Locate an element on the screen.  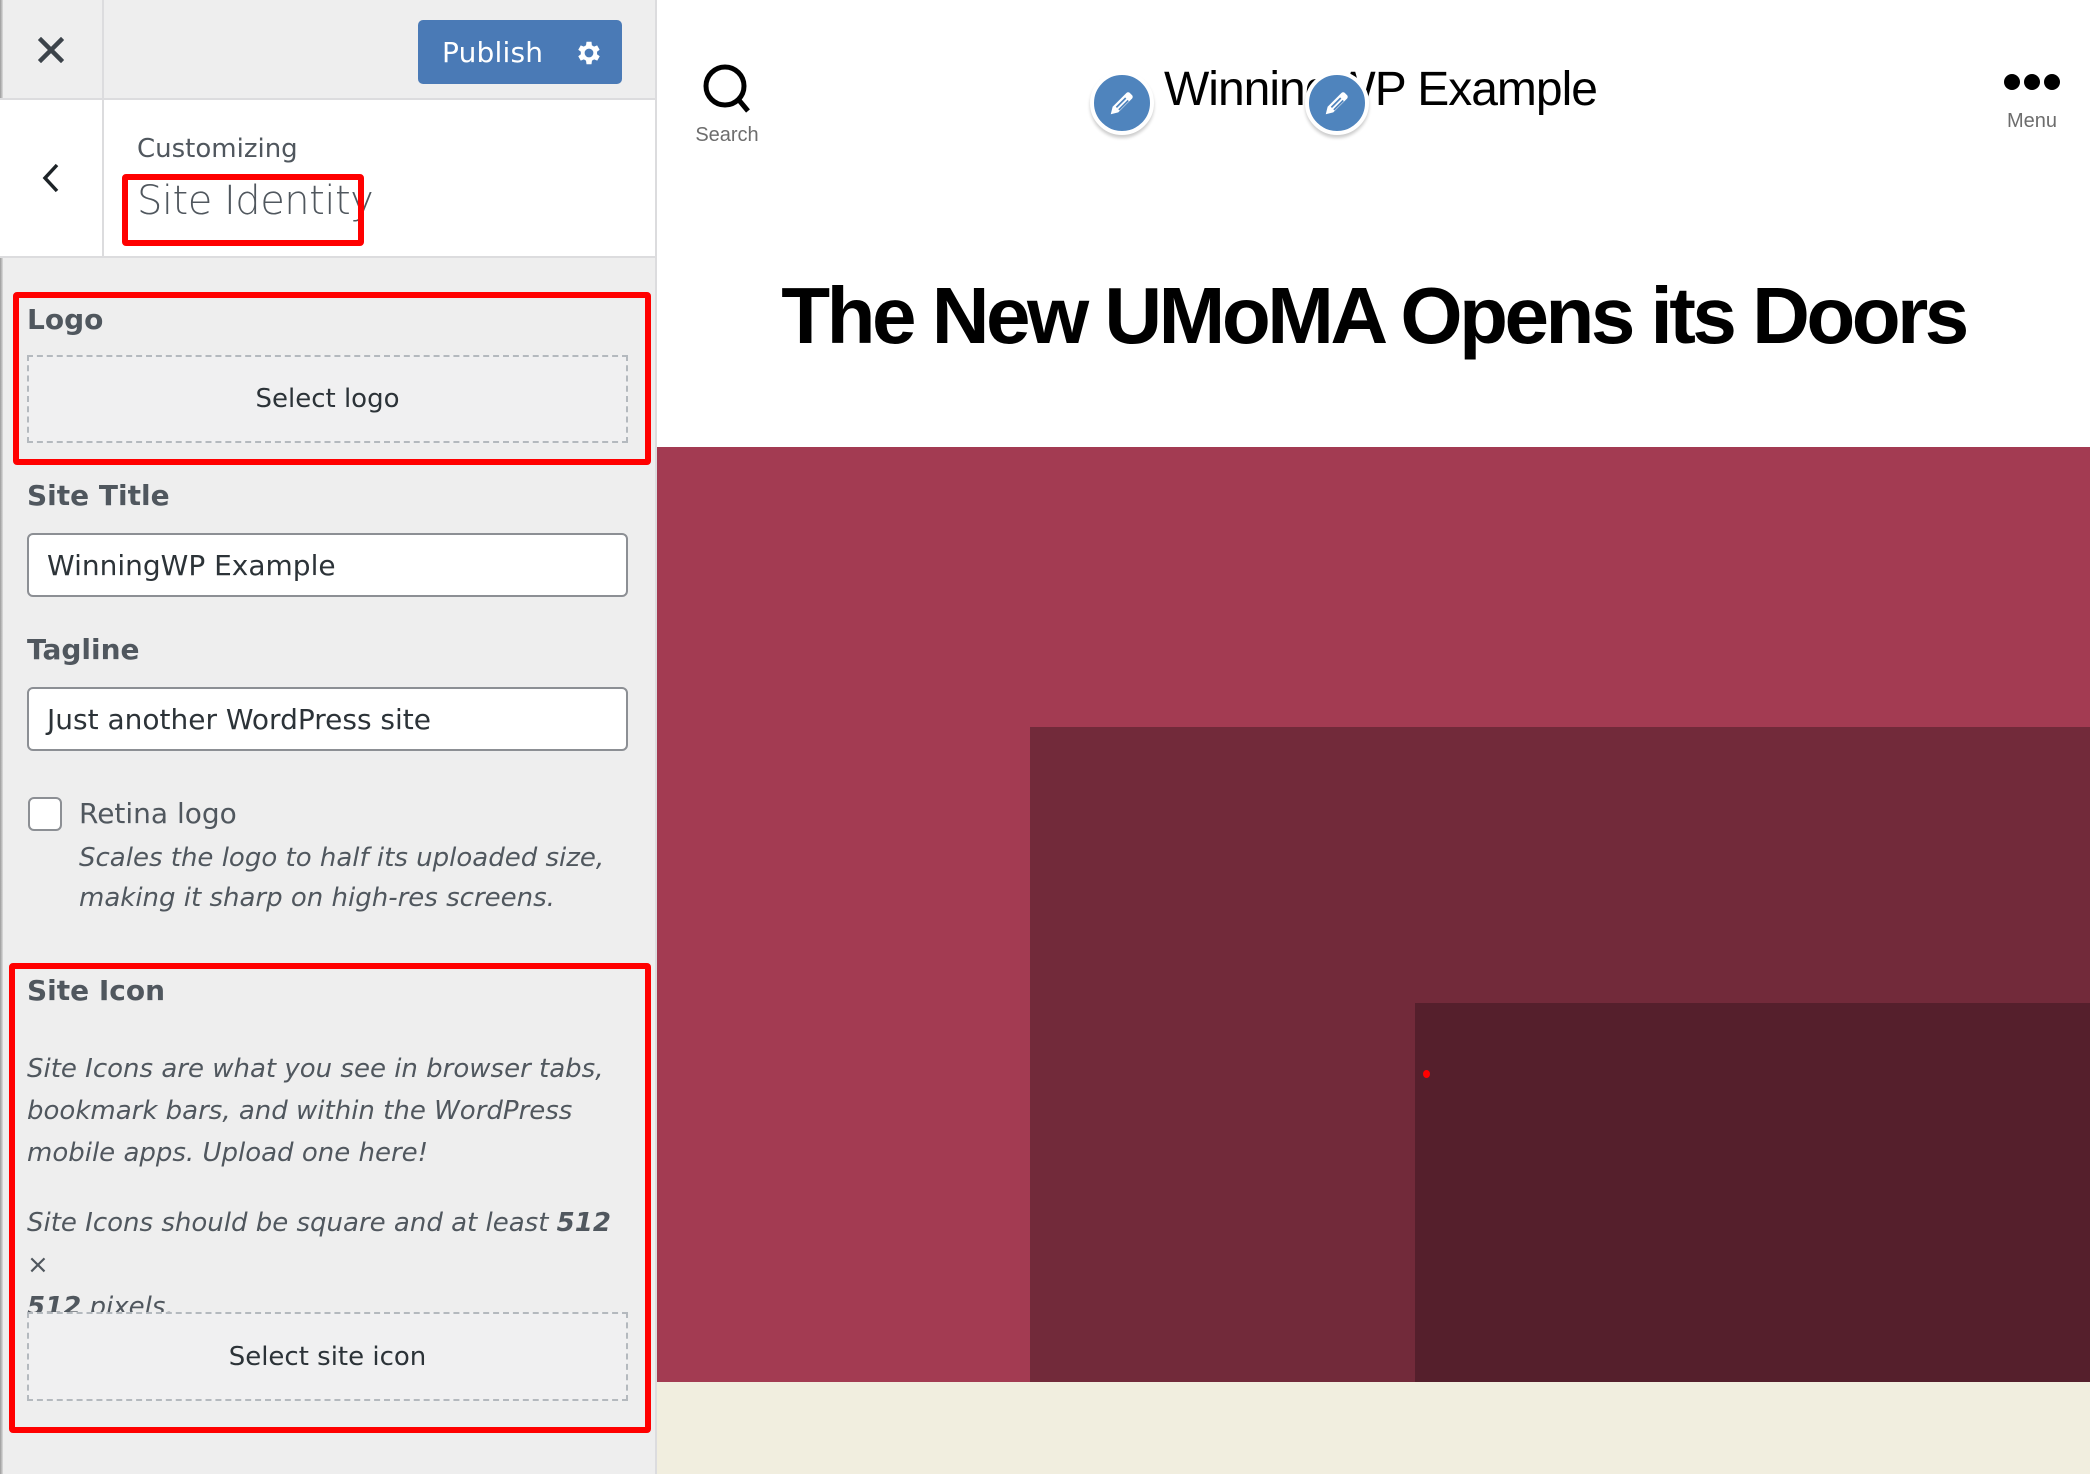
edit-site-title-shortcut is located at coordinates (1122, 103).